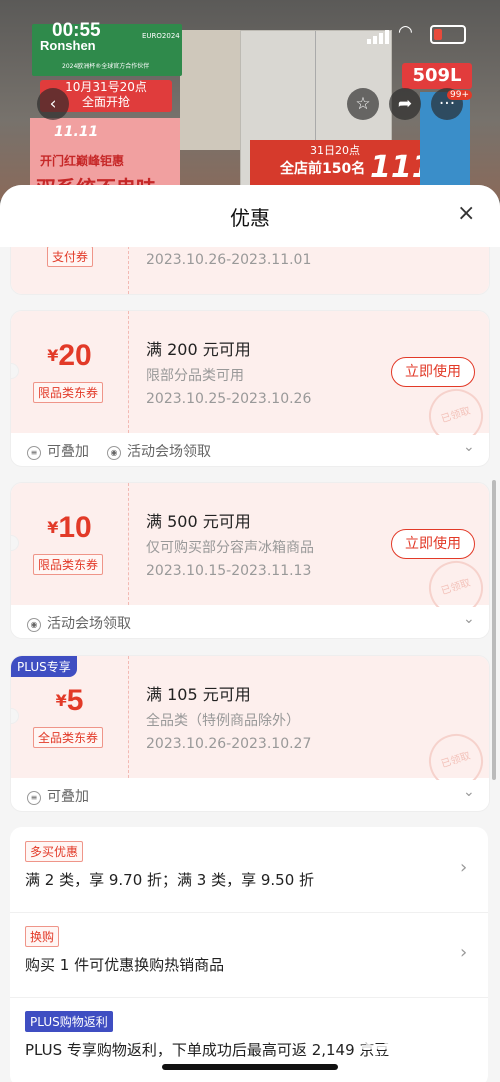 The image size is (500, 1082). Describe the element at coordinates (405, 104) in the screenshot. I see `share-button: ➦` at that location.